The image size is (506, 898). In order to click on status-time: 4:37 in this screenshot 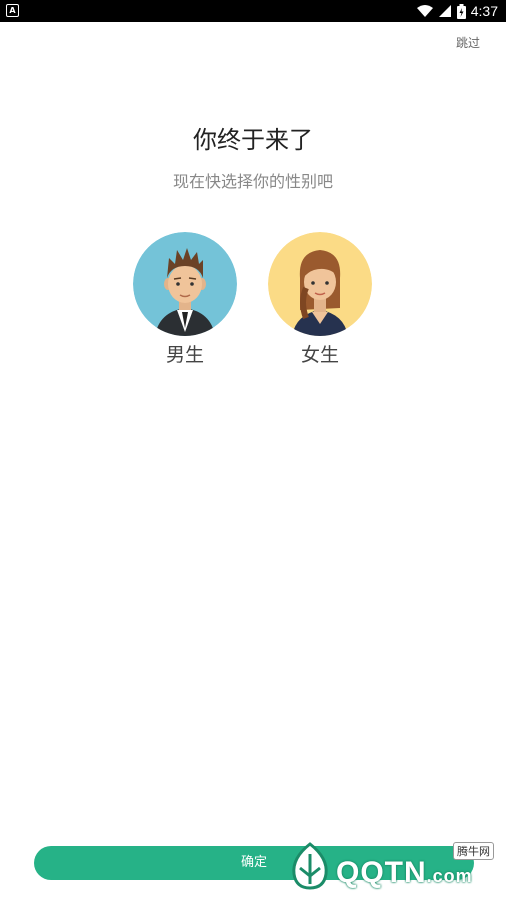, I will do `click(484, 11)`.